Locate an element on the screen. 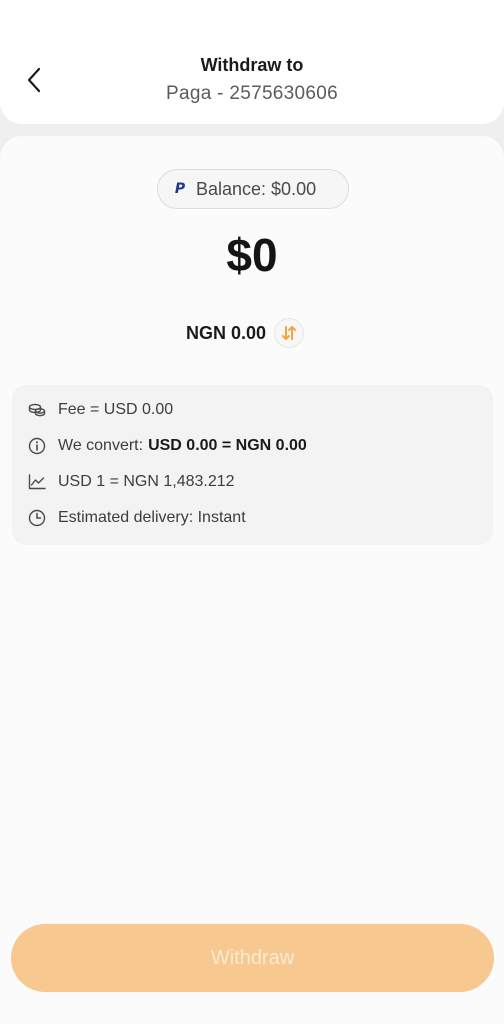  delivery-row: Estimated delivery: Instant is located at coordinates (137, 518).